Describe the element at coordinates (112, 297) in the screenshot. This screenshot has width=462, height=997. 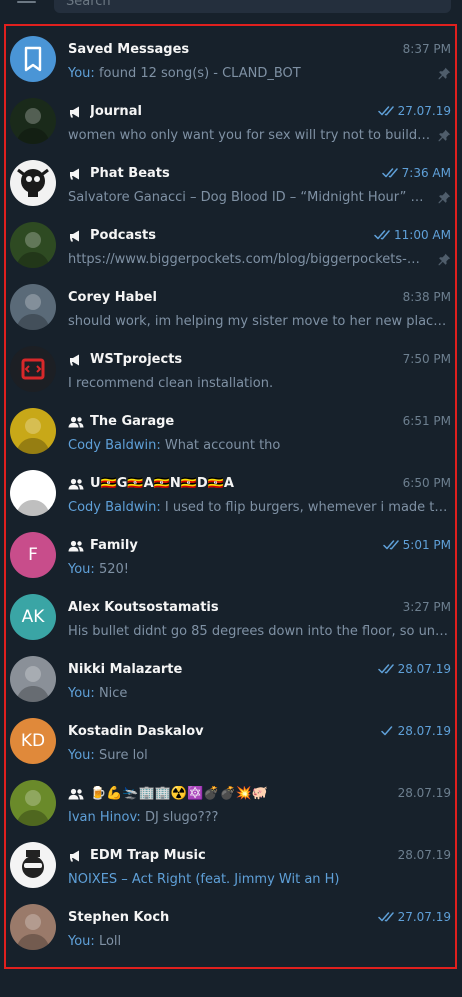
I see `chat-name: Corey Habel` at that location.